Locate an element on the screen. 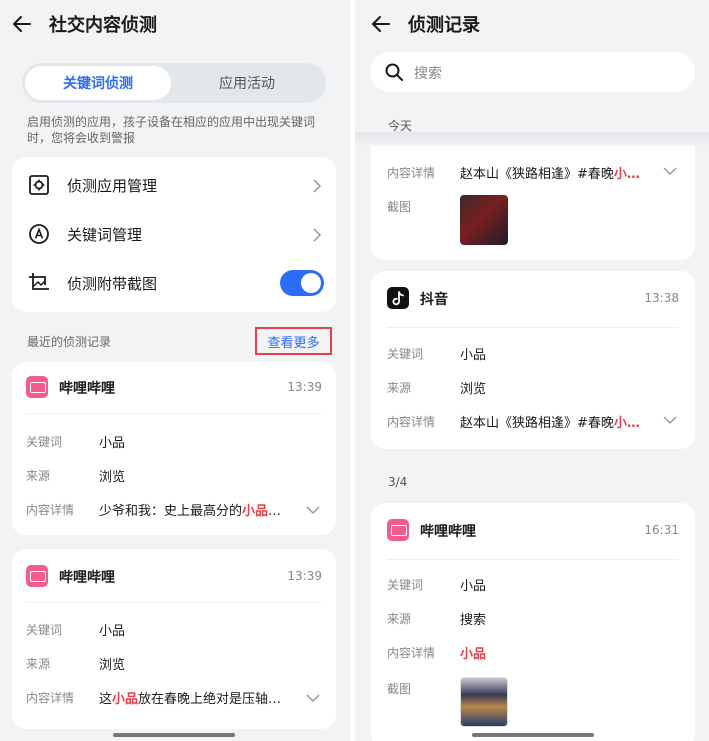  screenshot-toggle is located at coordinates (302, 283).